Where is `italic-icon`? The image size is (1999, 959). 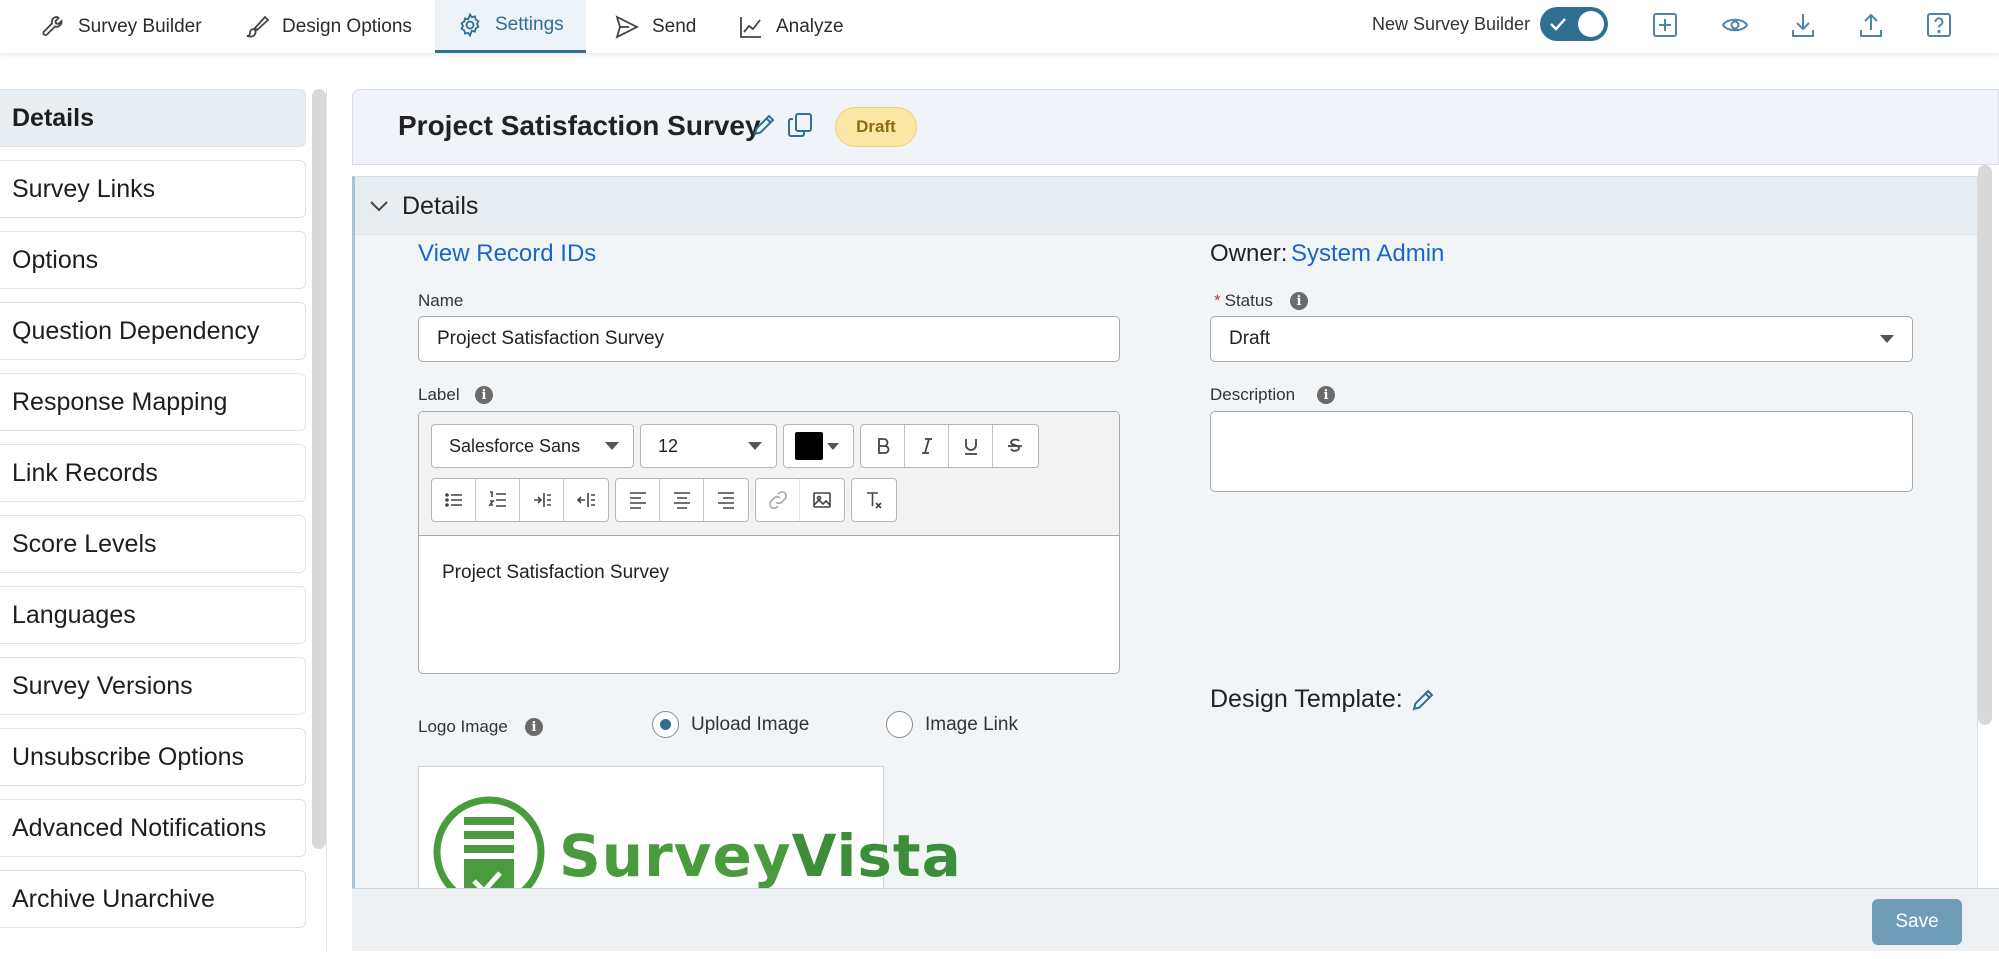 italic-icon is located at coordinates (926, 446).